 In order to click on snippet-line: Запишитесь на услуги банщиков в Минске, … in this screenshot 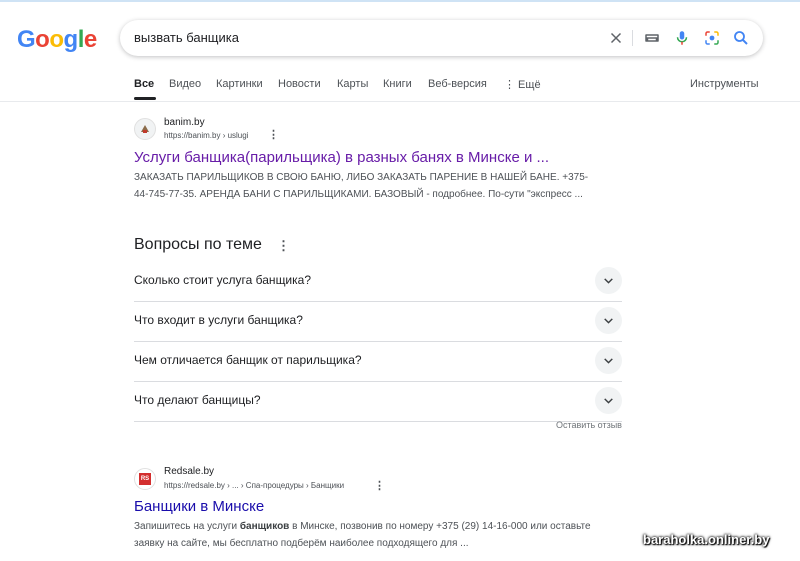, I will do `click(362, 526)`.